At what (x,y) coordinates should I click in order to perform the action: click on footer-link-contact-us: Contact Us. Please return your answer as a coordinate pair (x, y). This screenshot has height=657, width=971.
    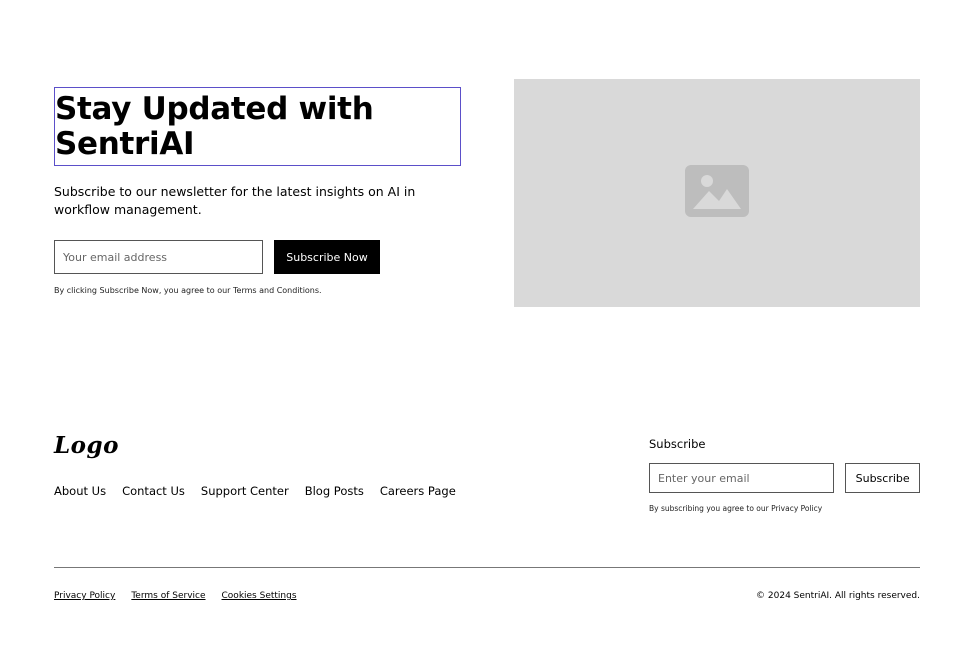
    Looking at the image, I should click on (153, 491).